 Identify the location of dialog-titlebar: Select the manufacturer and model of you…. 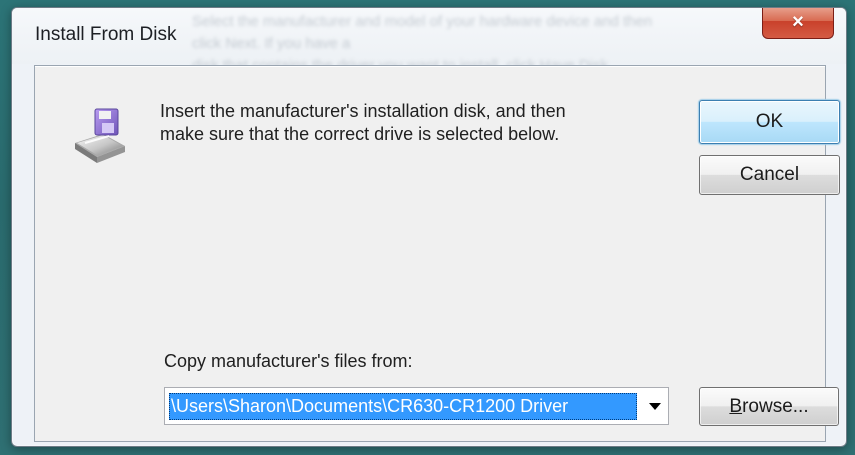
(429, 41).